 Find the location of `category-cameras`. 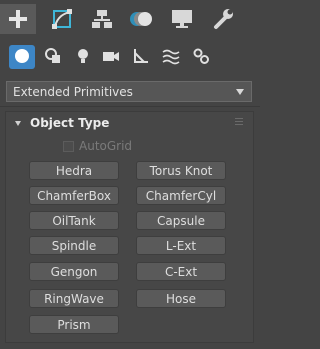

category-cameras is located at coordinates (111, 57).